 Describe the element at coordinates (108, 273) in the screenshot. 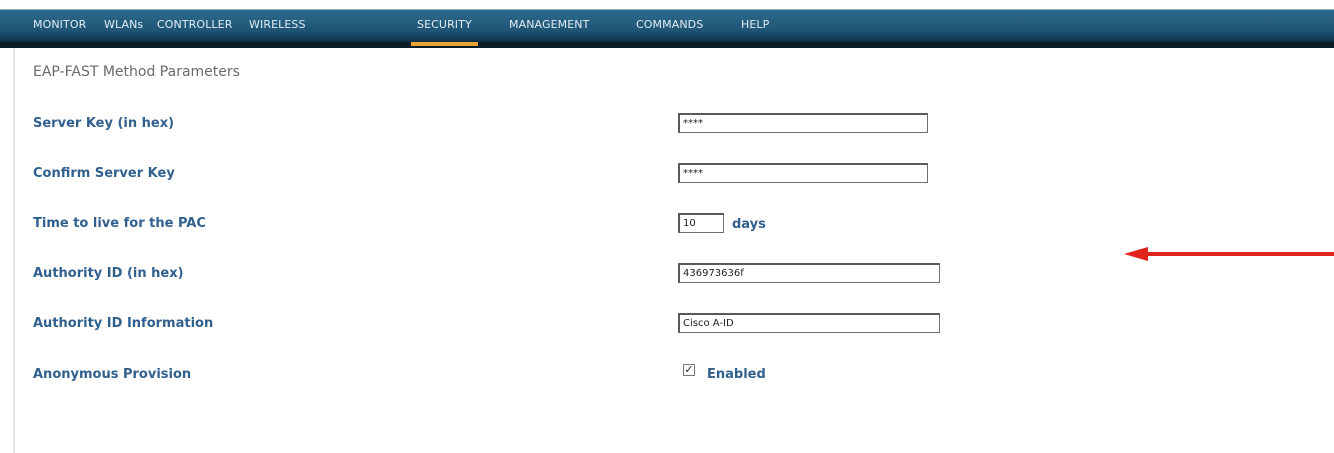

I see `authority-id-label: Authority ID (in hex)` at that location.